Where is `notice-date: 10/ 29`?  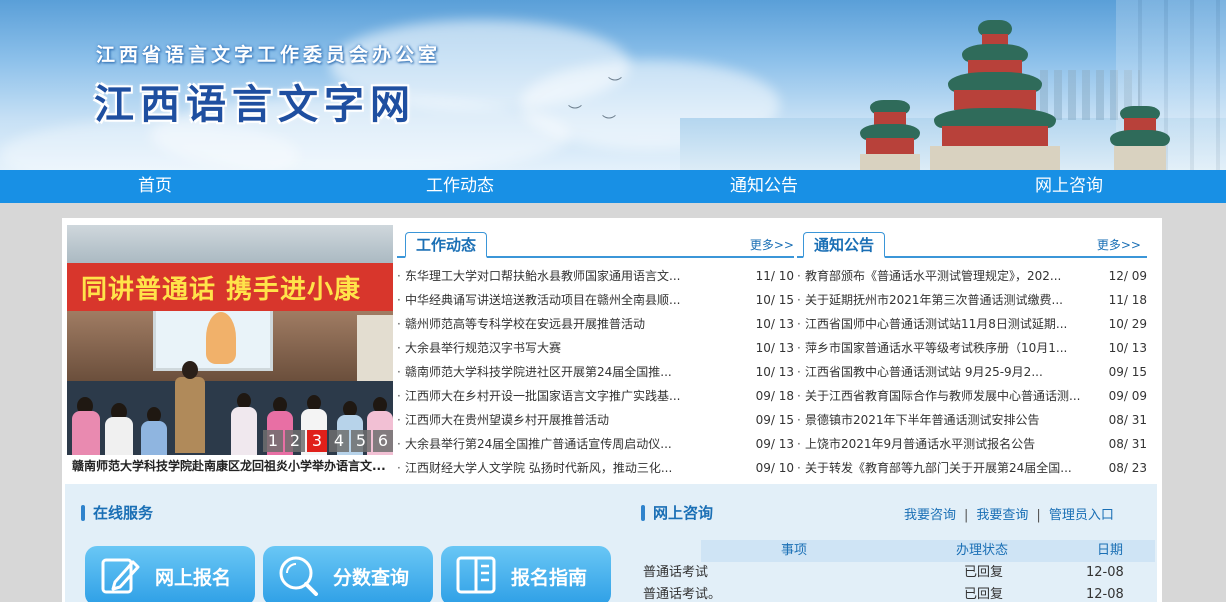
notice-date: 10/ 29 is located at coordinates (1127, 324).